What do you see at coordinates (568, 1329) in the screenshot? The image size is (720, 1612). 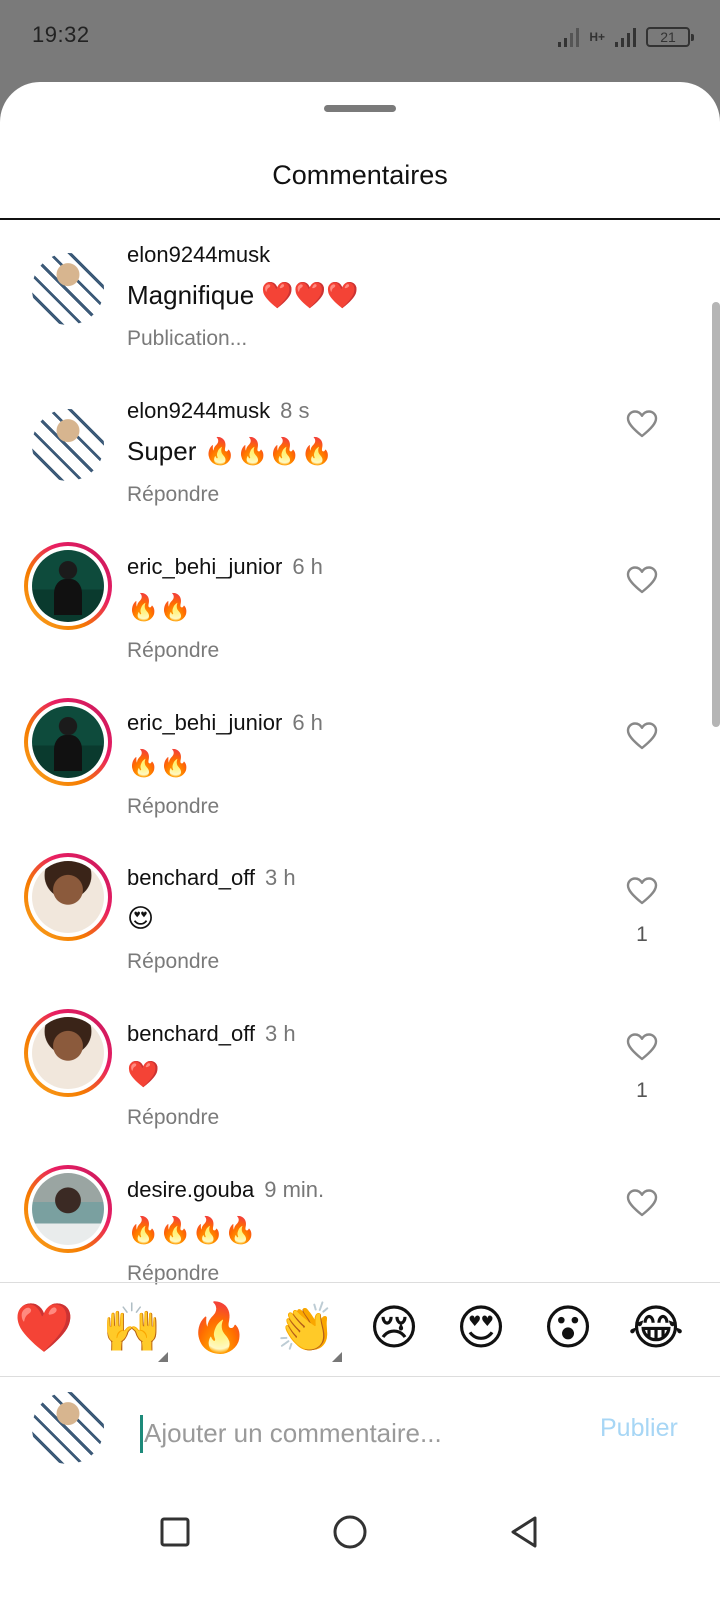 I see `reaction-emoji-button: 😮` at bounding box center [568, 1329].